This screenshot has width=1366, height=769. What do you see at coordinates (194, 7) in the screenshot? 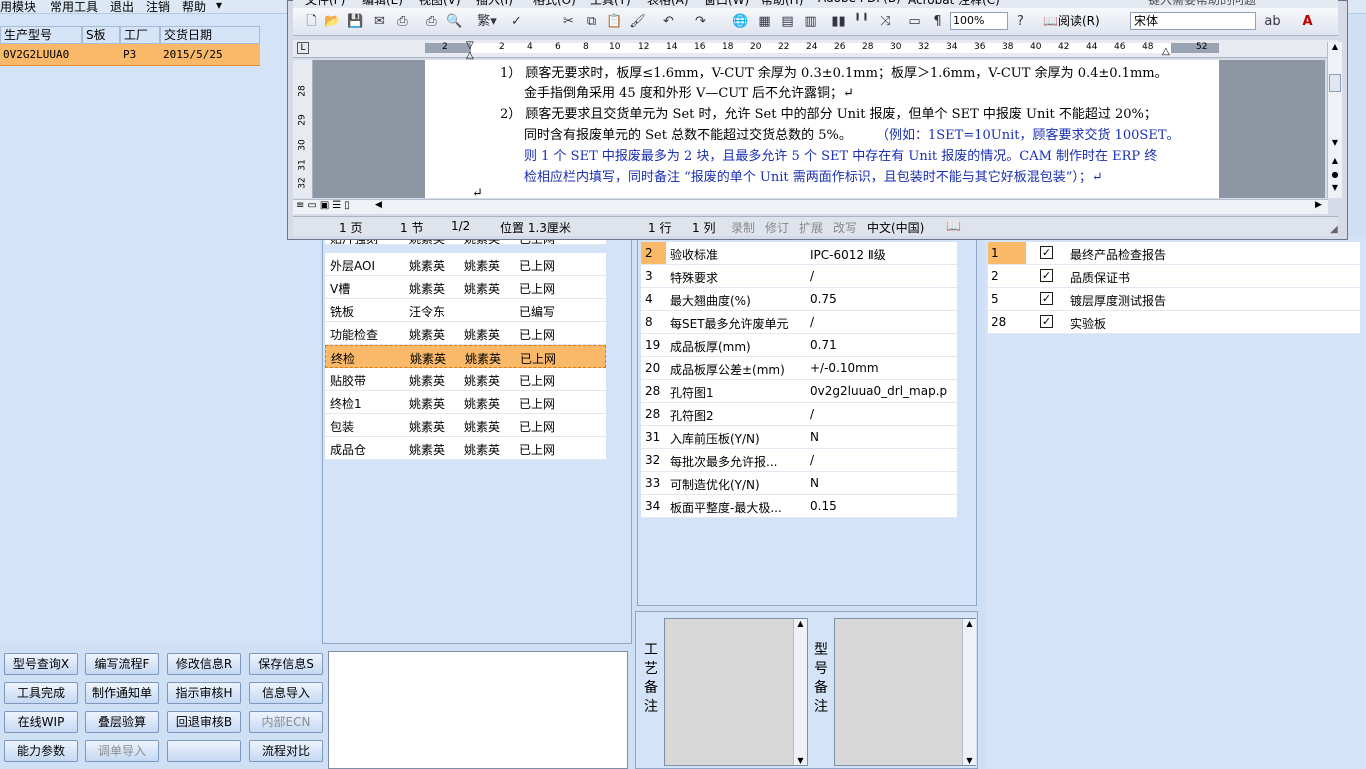
I see `menu-help: 帮助` at bounding box center [194, 7].